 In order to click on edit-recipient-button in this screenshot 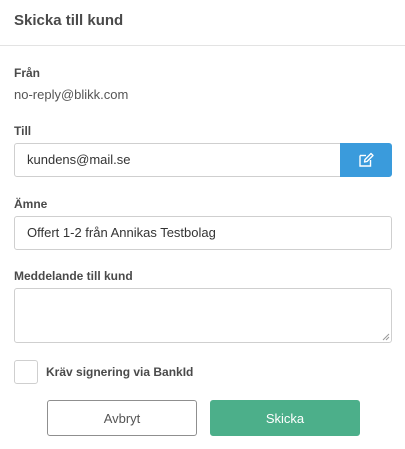, I will do `click(366, 160)`.